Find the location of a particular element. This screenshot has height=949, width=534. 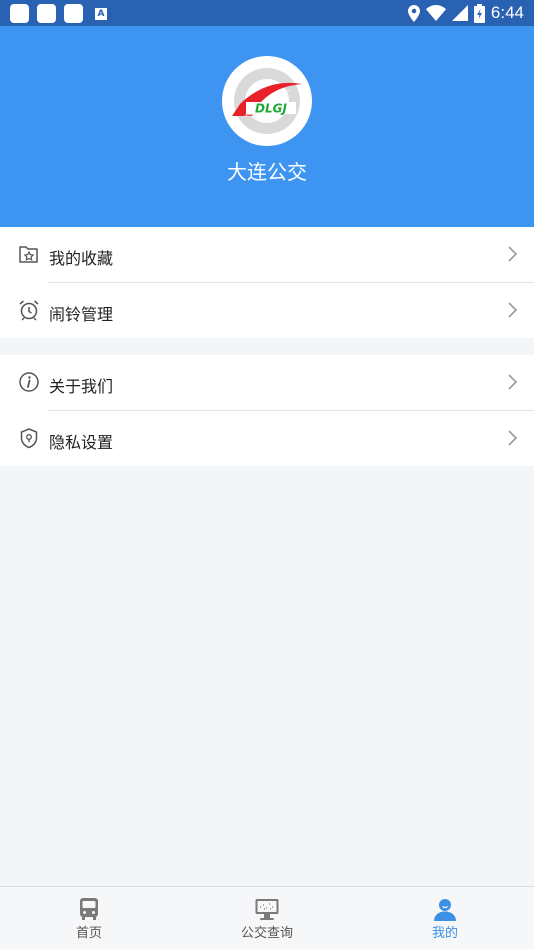

status-time: 6:44 is located at coordinates (507, 12).